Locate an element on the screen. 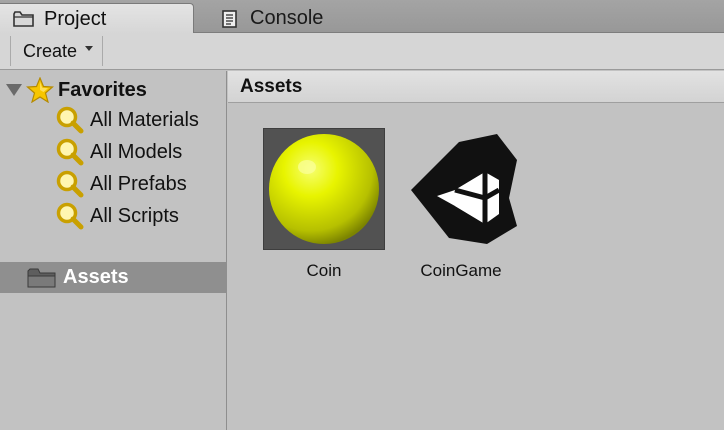  unity-scene-icon is located at coordinates (464, 189).